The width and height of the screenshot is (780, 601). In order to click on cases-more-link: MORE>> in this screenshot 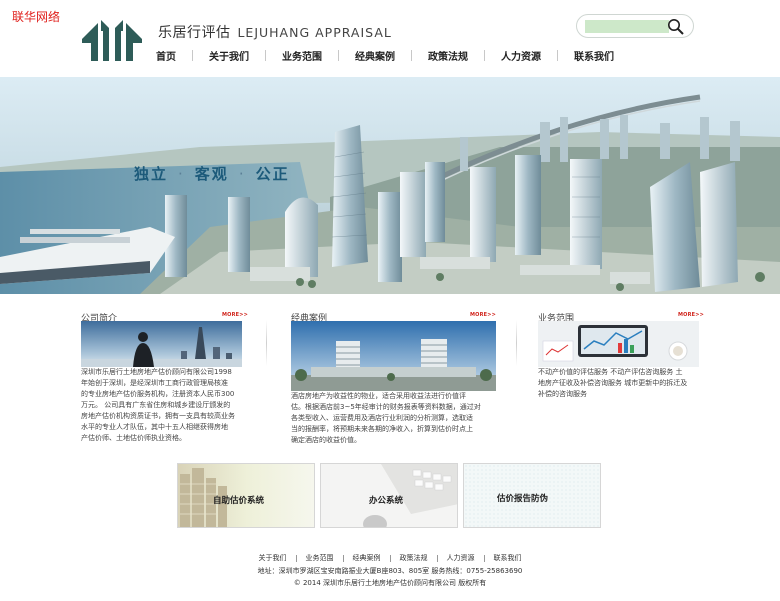, I will do `click(483, 315)`.